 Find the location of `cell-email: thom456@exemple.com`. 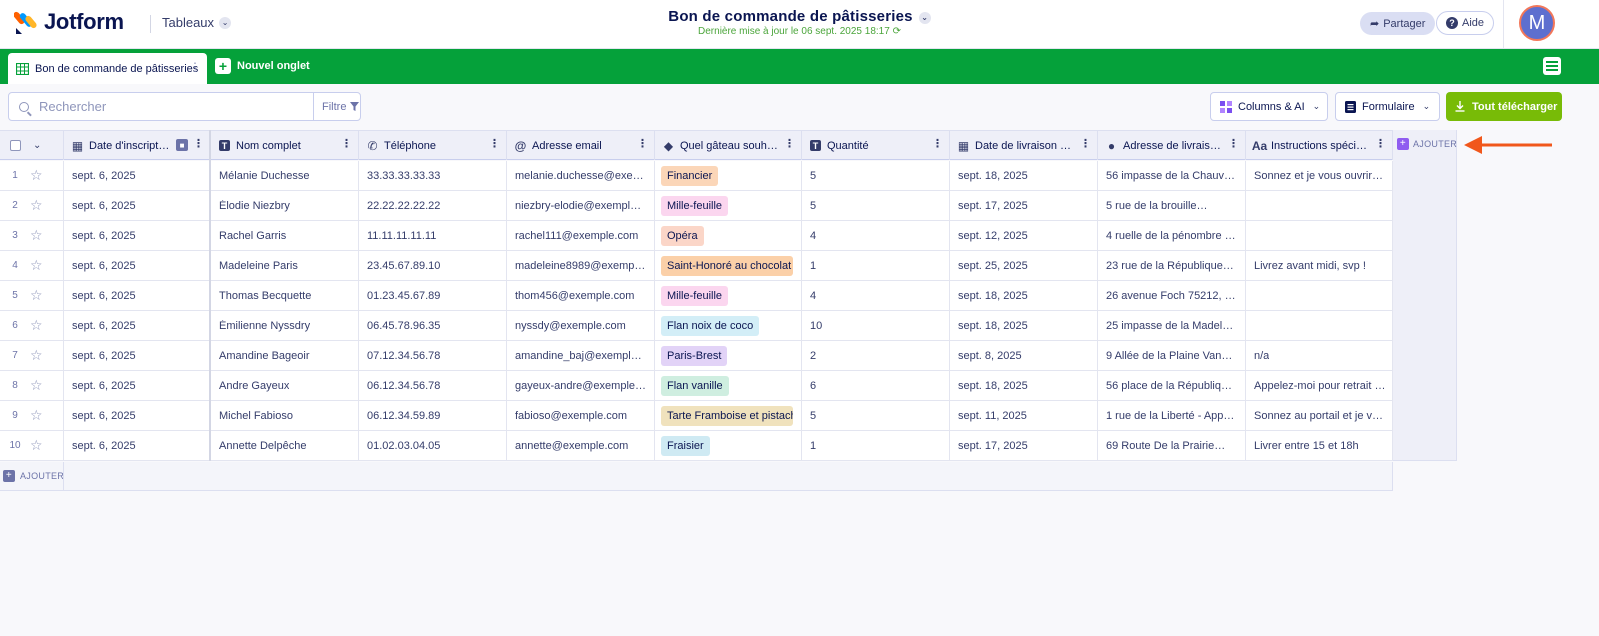

cell-email: thom456@exemple.com is located at coordinates (581, 295).